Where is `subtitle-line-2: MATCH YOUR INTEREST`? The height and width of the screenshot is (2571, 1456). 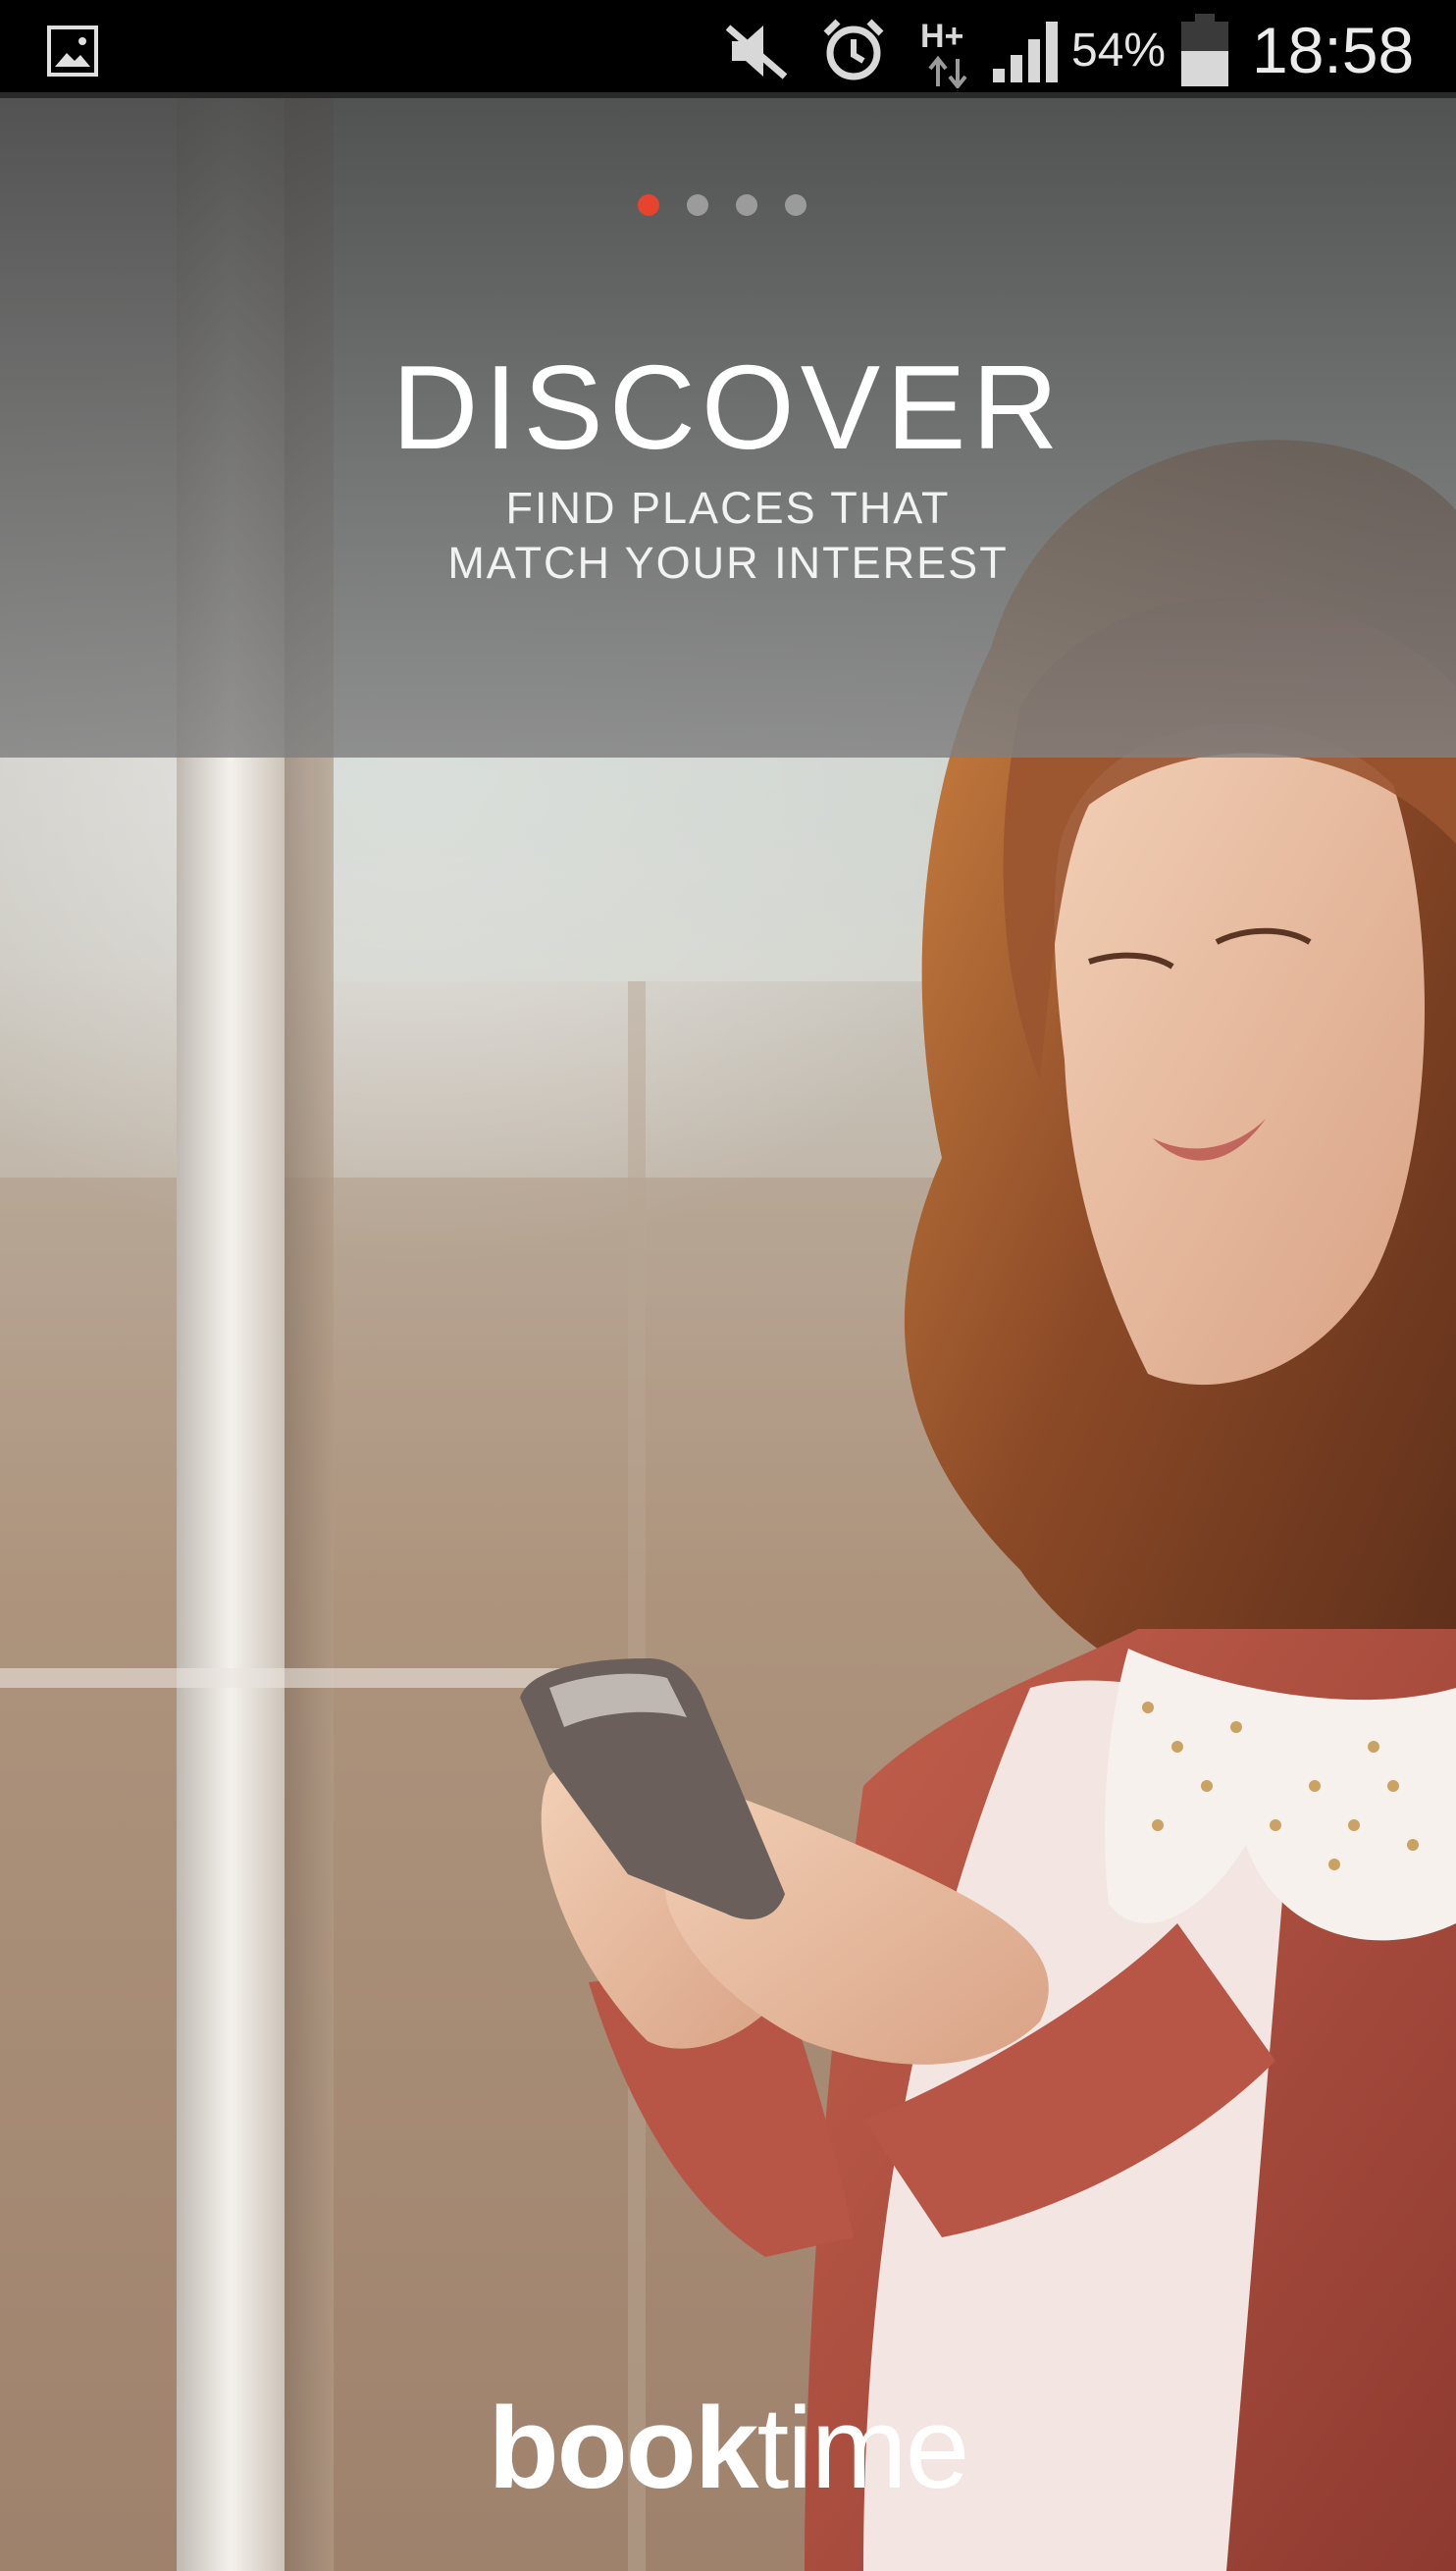
subtitle-line-2: MATCH YOUR INTEREST is located at coordinates (728, 563).